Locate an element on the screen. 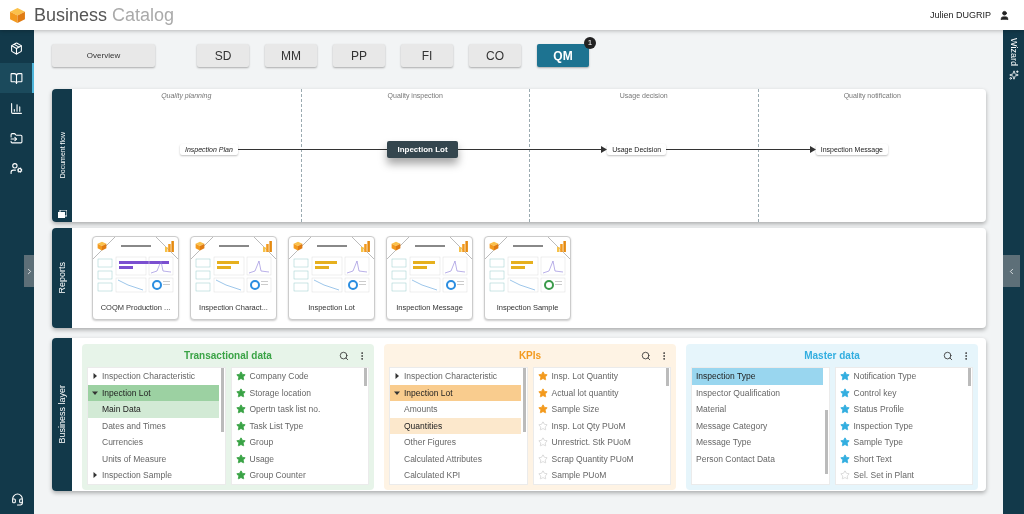  tree-item: Calculated Attributes is located at coordinates (455, 458).